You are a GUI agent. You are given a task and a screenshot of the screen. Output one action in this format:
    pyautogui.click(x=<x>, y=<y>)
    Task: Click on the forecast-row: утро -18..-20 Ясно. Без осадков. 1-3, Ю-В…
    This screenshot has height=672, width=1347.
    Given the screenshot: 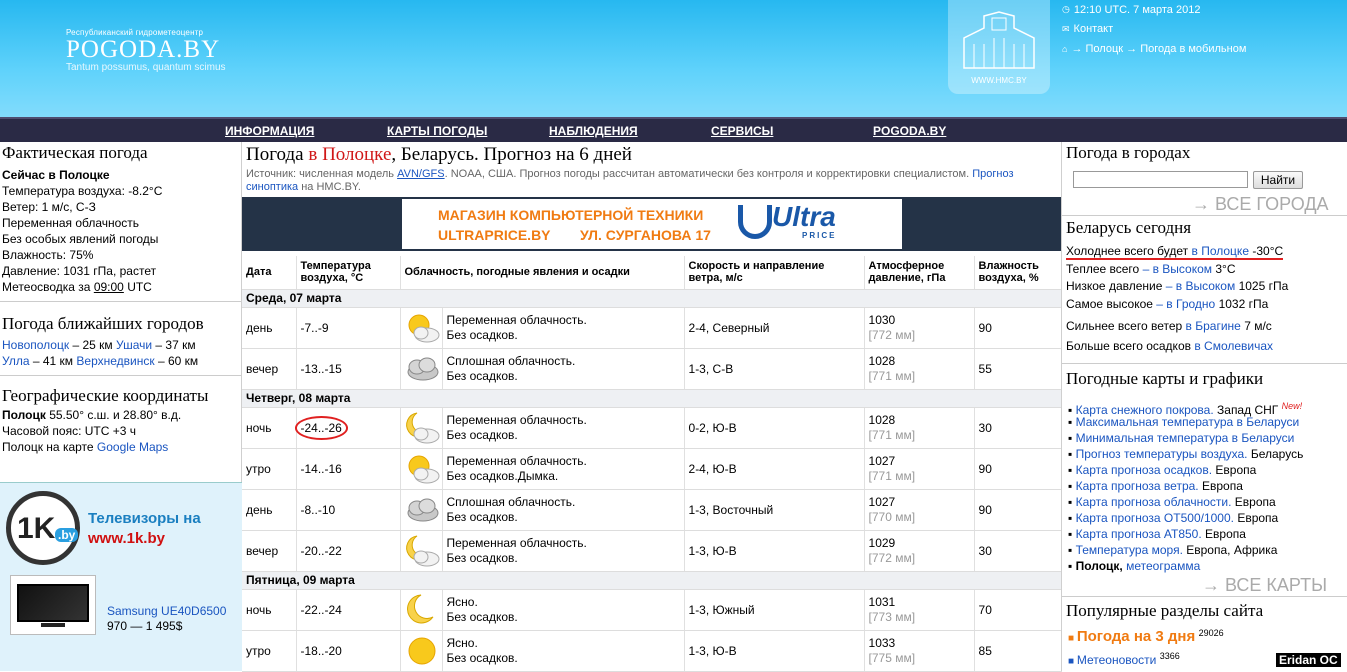 What is the action you would take?
    pyautogui.click(x=652, y=651)
    